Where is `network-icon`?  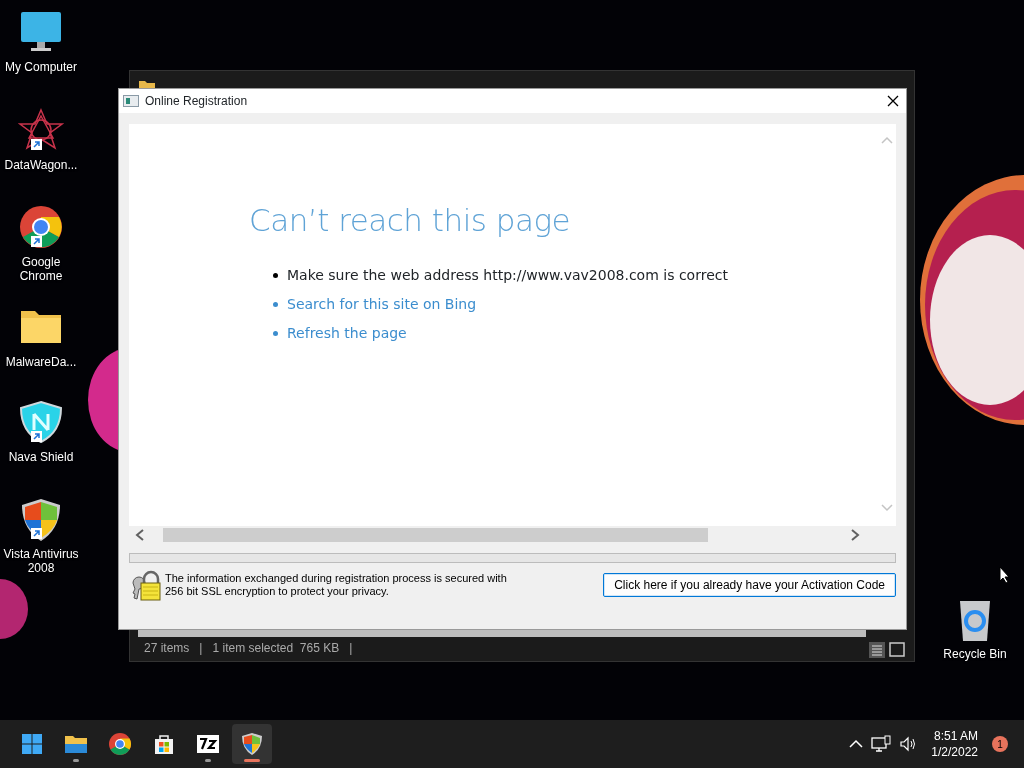 network-icon is located at coordinates (881, 744).